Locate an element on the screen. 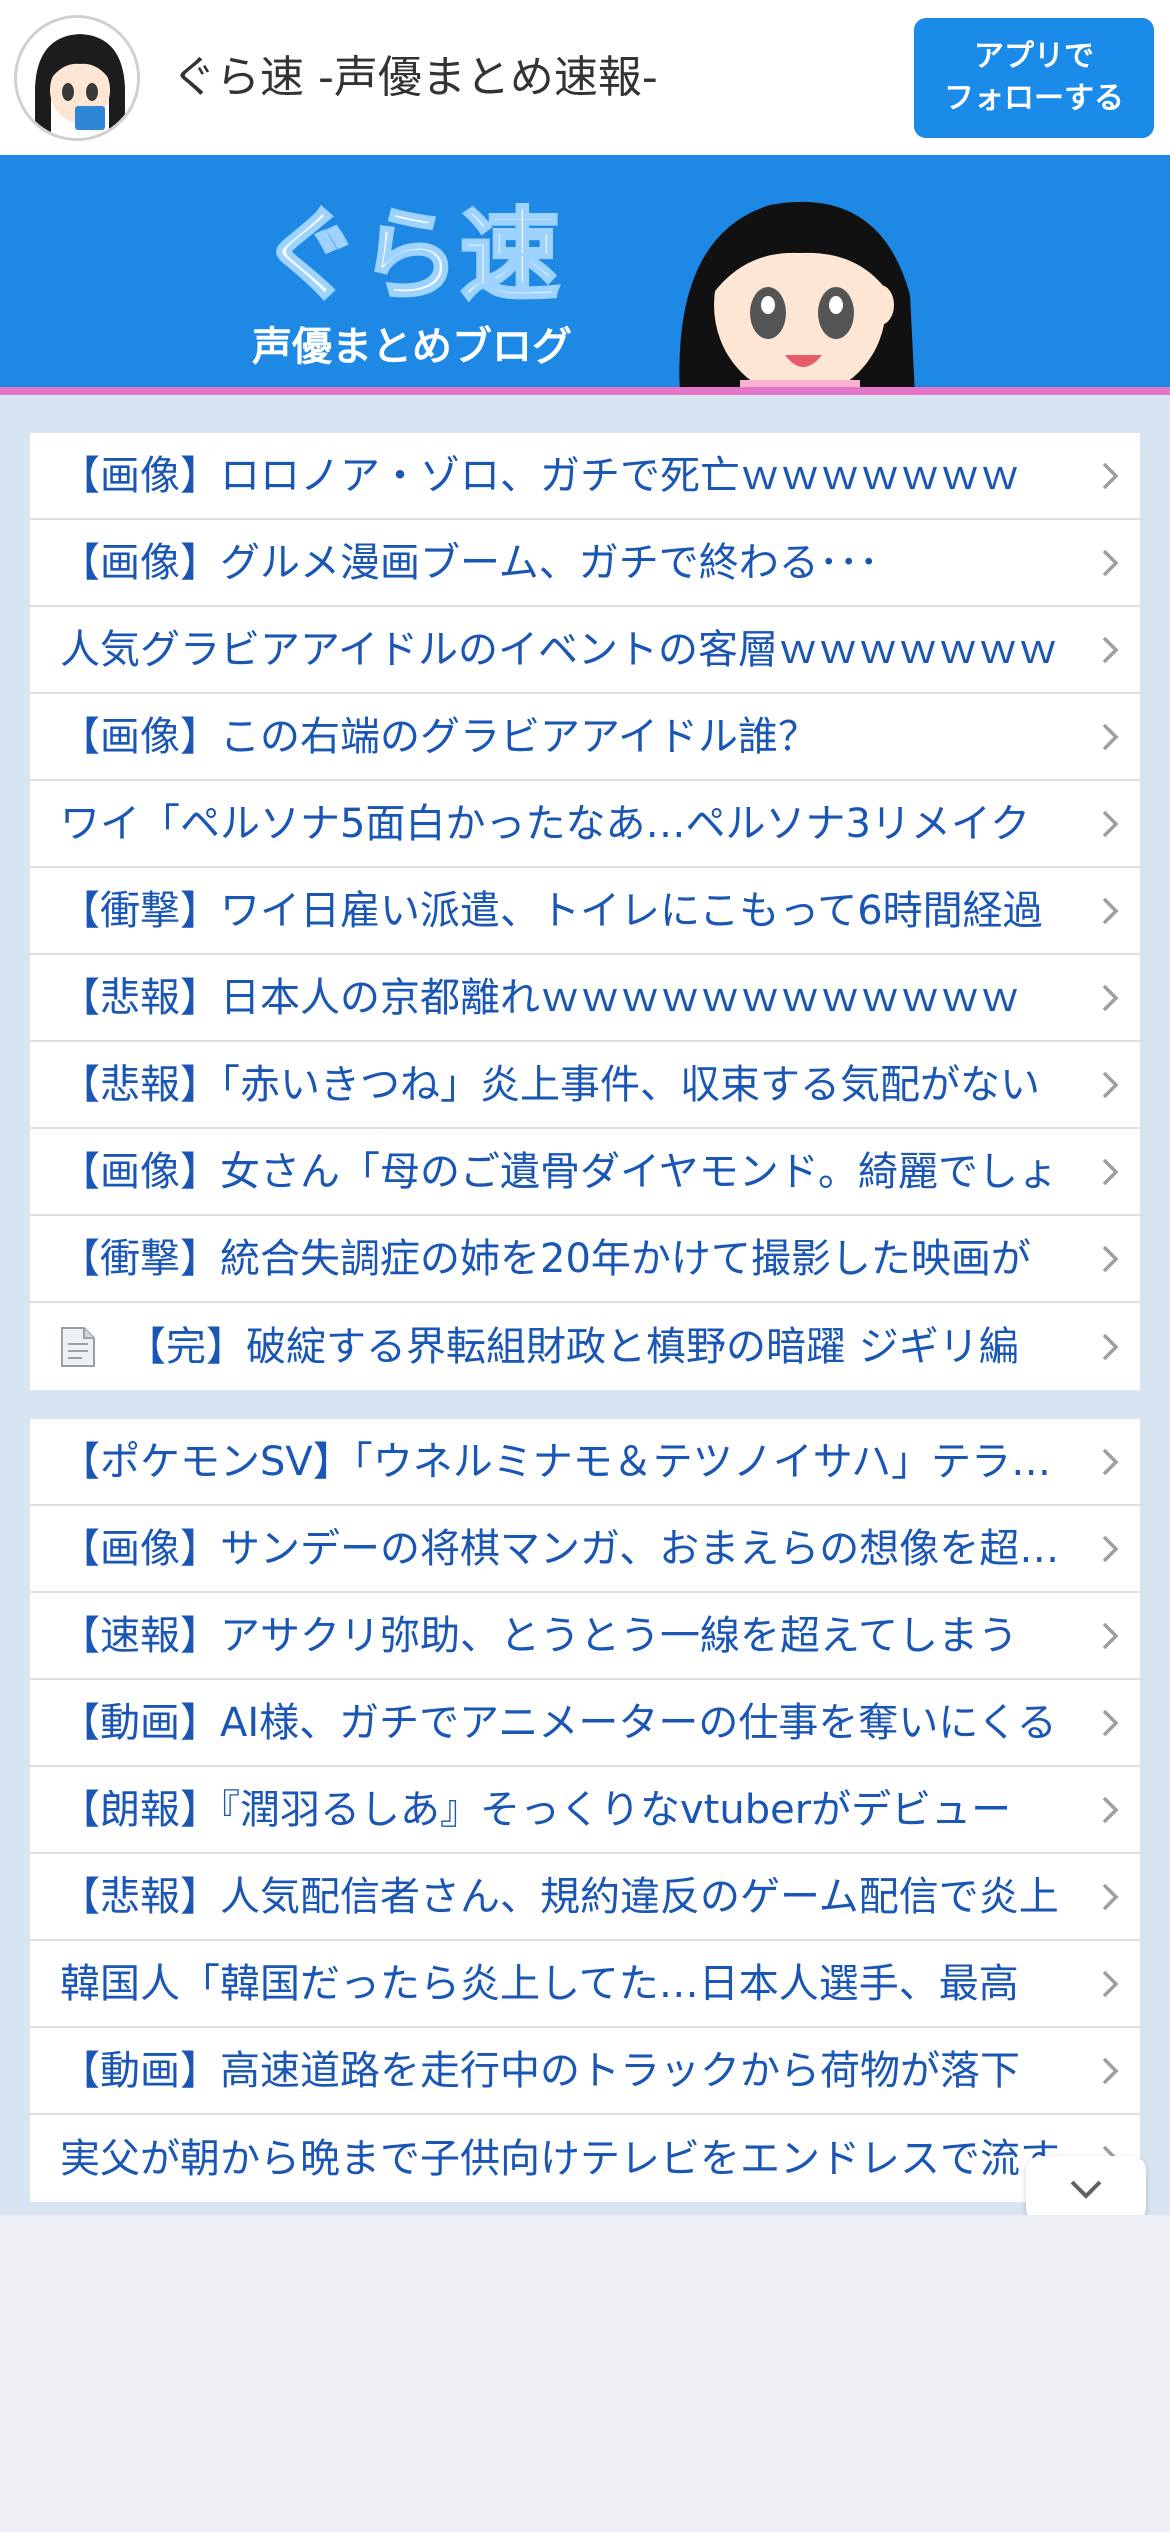  list-item: 【朗報】『潤羽るしあ』そっくりなvtuberがデビュー is located at coordinates (585, 1810).